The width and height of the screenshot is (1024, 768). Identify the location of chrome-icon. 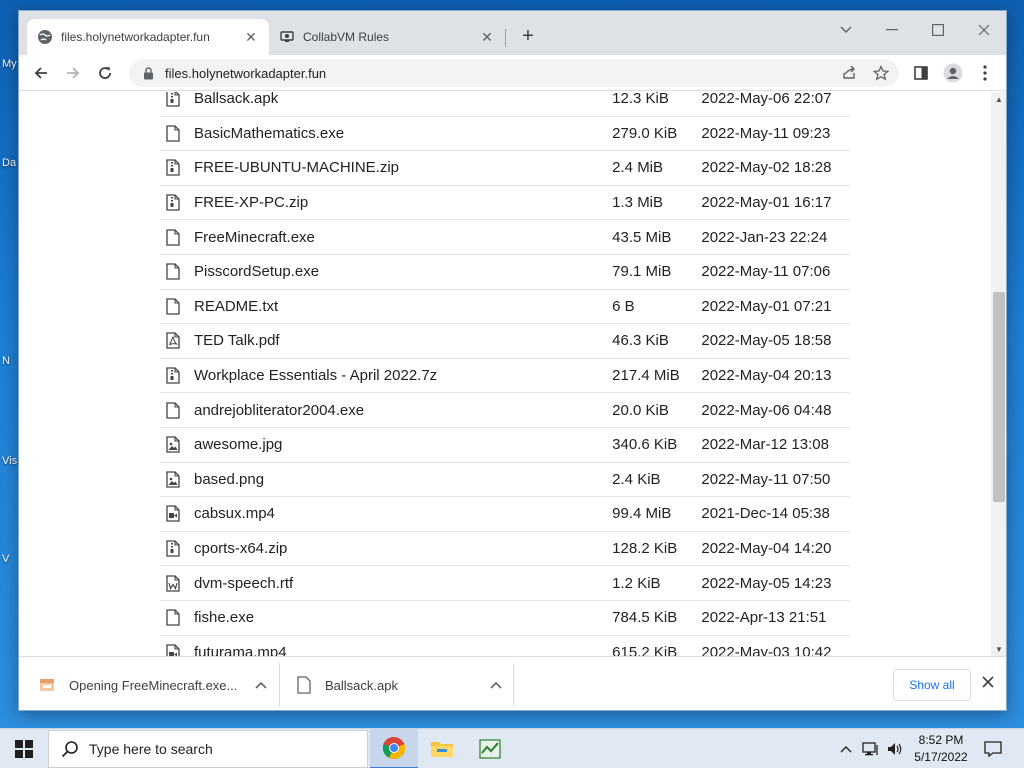
(394, 747).